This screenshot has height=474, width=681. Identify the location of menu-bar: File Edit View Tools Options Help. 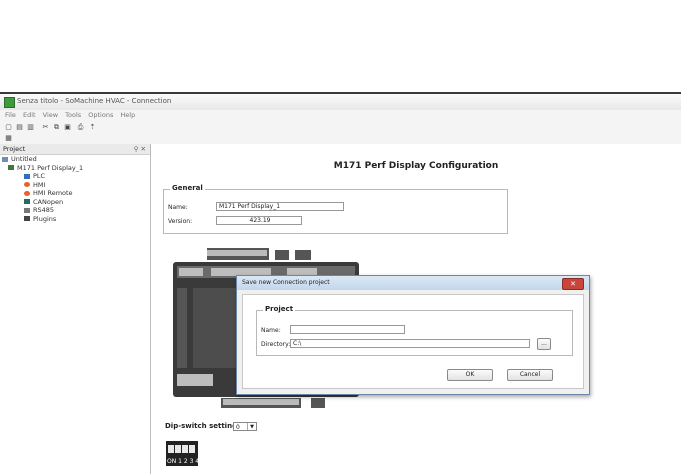
(340, 115).